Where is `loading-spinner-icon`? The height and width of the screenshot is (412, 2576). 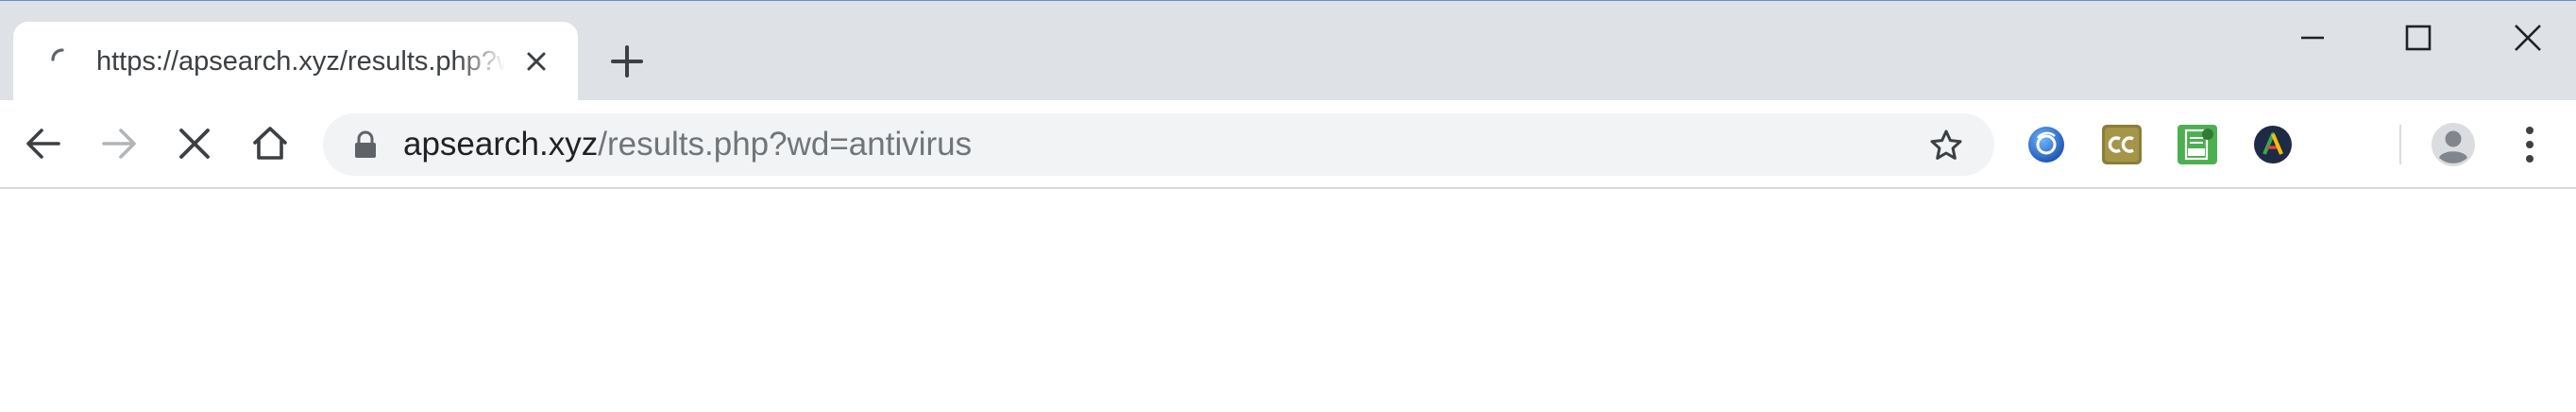 loading-spinner-icon is located at coordinates (62, 58).